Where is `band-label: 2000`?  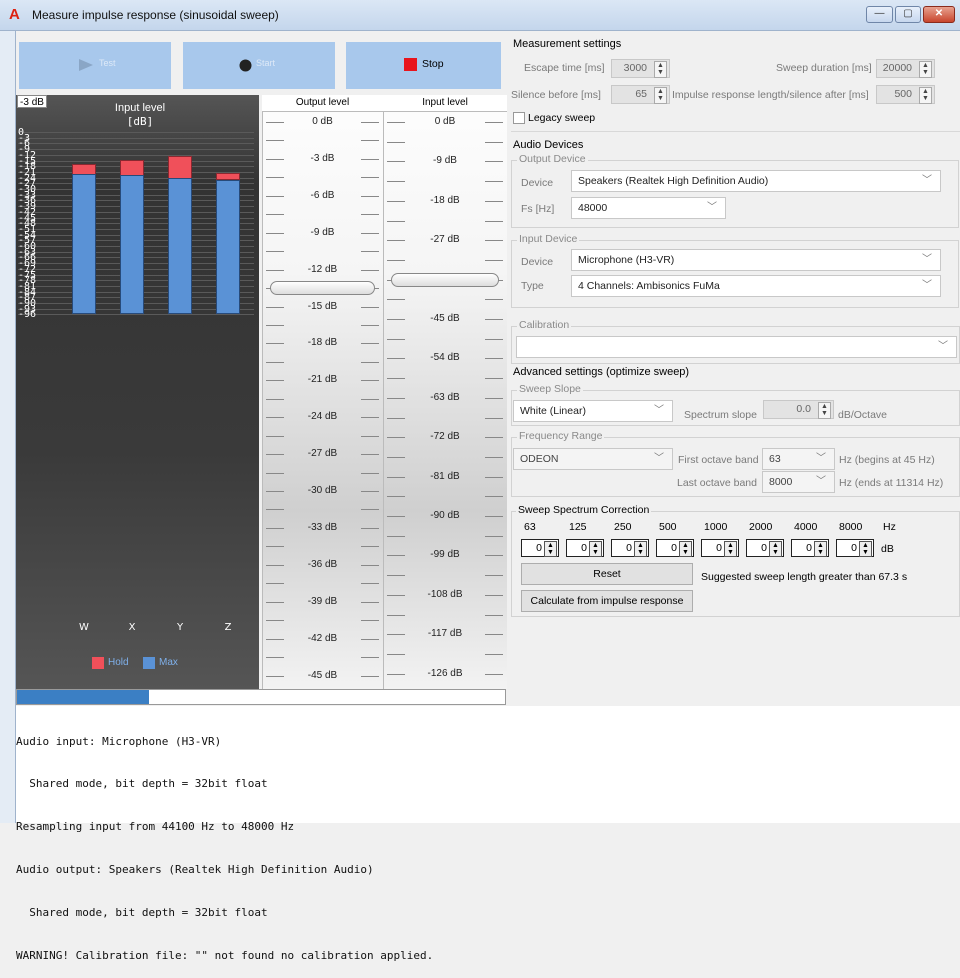 band-label: 2000 is located at coordinates (761, 527).